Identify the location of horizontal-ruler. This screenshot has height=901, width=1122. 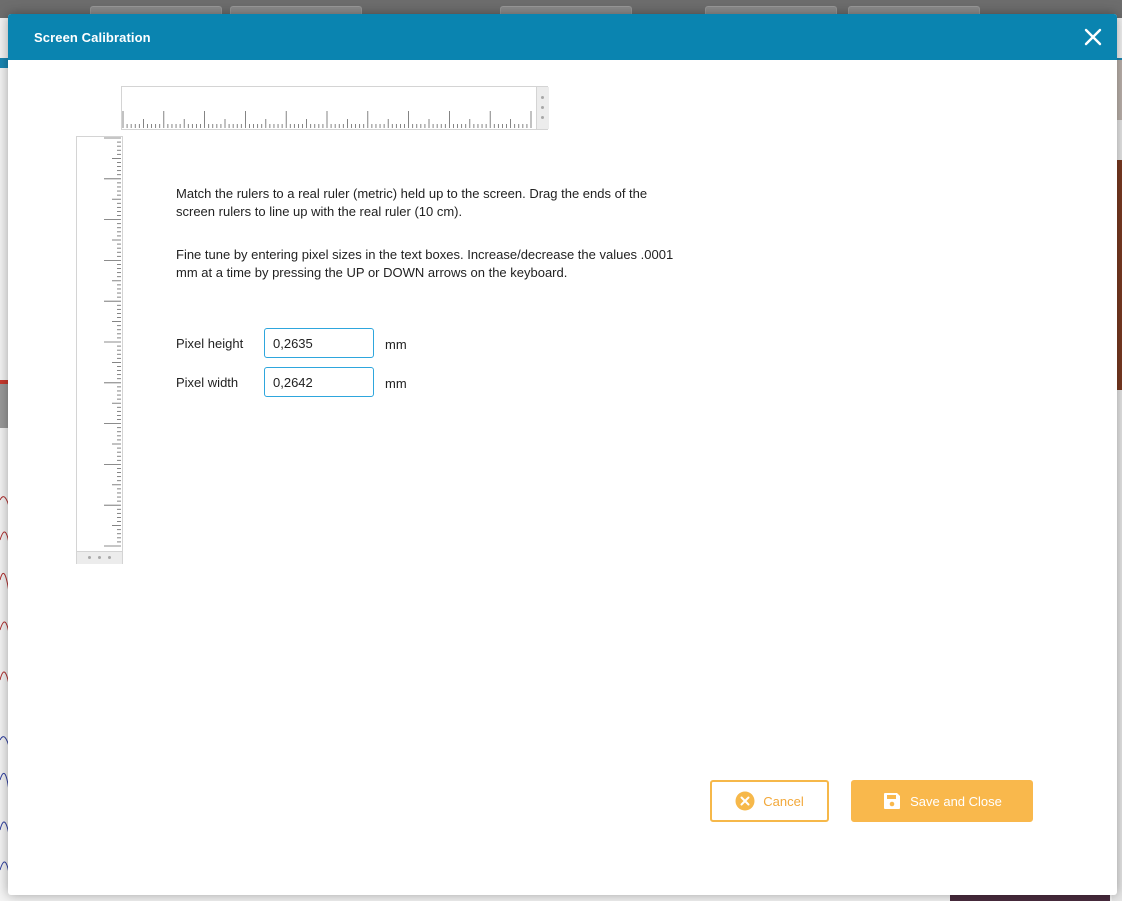
(335, 108).